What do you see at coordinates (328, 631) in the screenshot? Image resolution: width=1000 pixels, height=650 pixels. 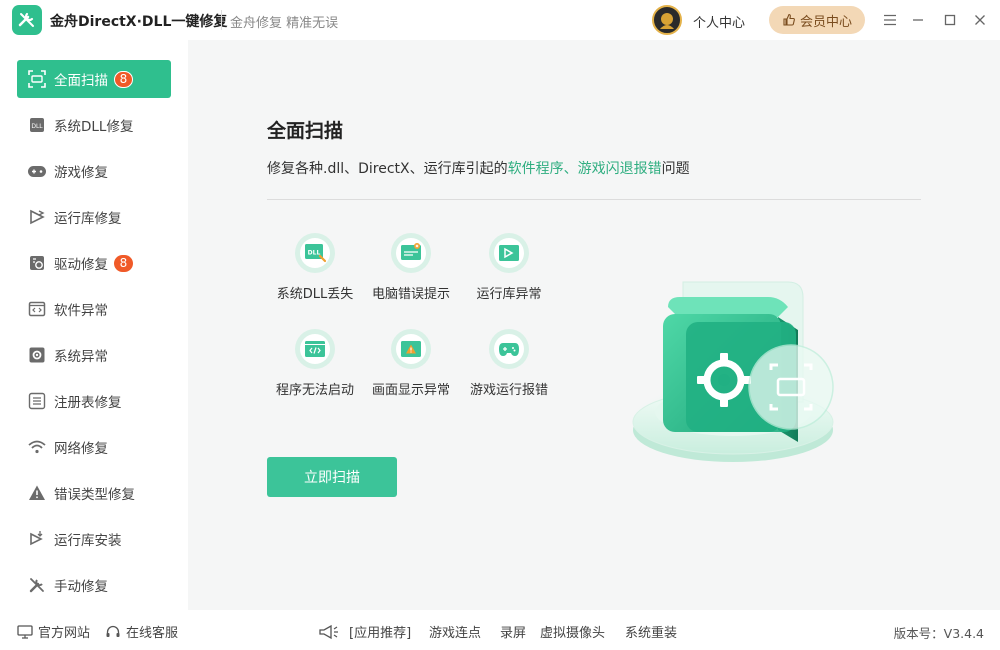 I see `megaphone-icon` at bounding box center [328, 631].